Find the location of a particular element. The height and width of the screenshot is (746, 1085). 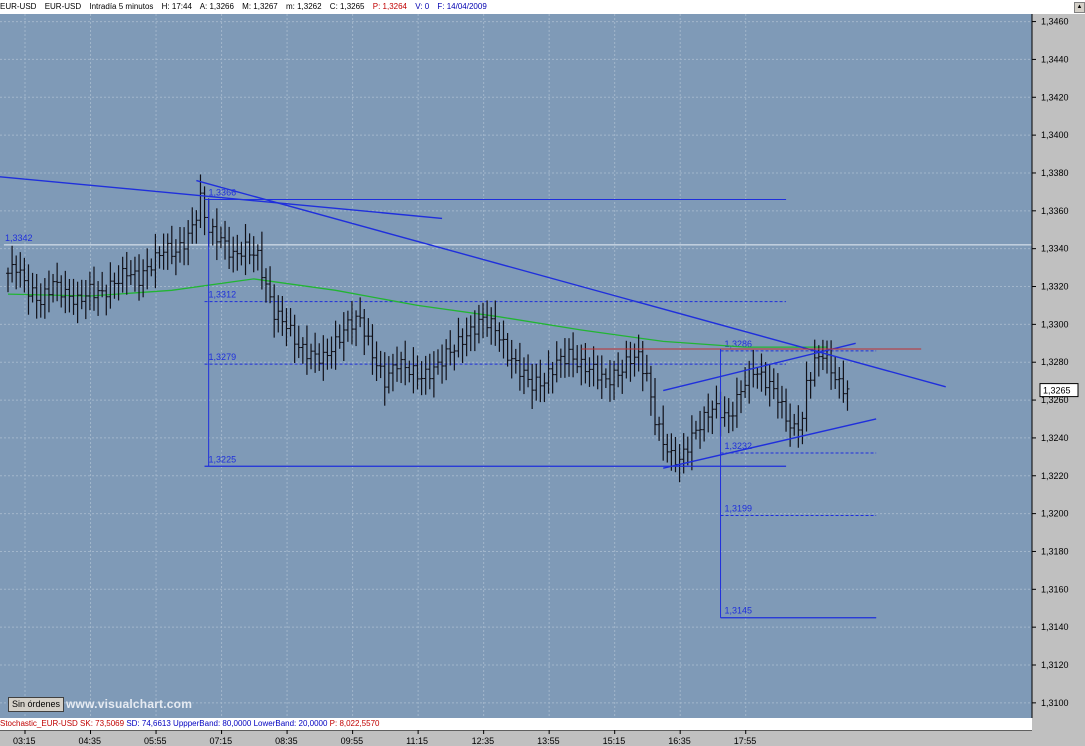

header-high: M: 1,3267 is located at coordinates (260, 6).